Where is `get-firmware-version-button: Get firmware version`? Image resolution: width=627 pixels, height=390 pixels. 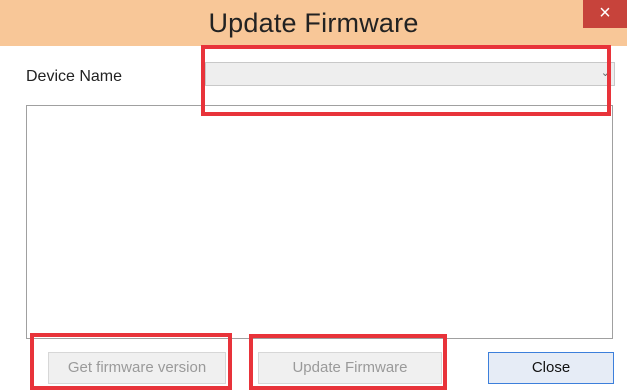 get-firmware-version-button: Get firmware version is located at coordinates (137, 368).